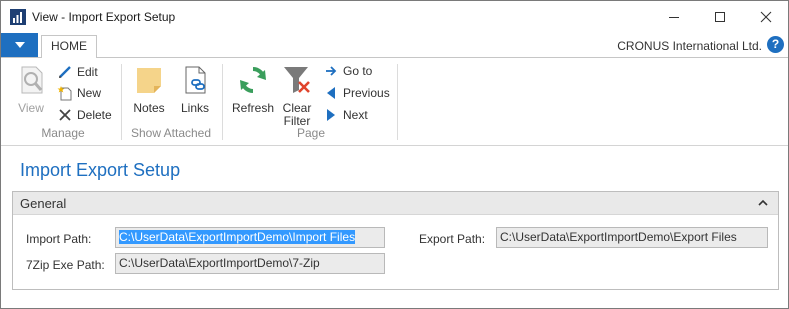 The image size is (789, 309). I want to click on help-icon: ?, so click(775, 44).